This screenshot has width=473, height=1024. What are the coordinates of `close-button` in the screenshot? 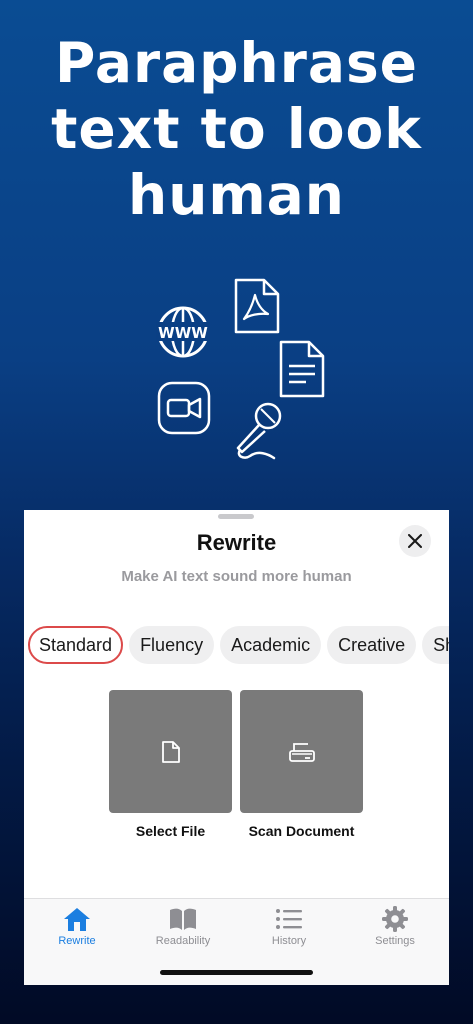 It's located at (415, 541).